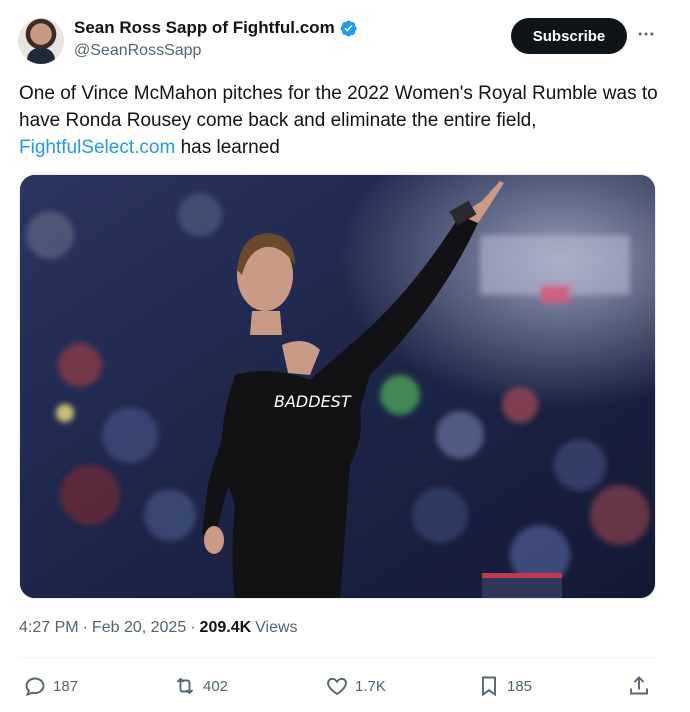 This screenshot has height=712, width=690. I want to click on like-icon, so click(337, 686).